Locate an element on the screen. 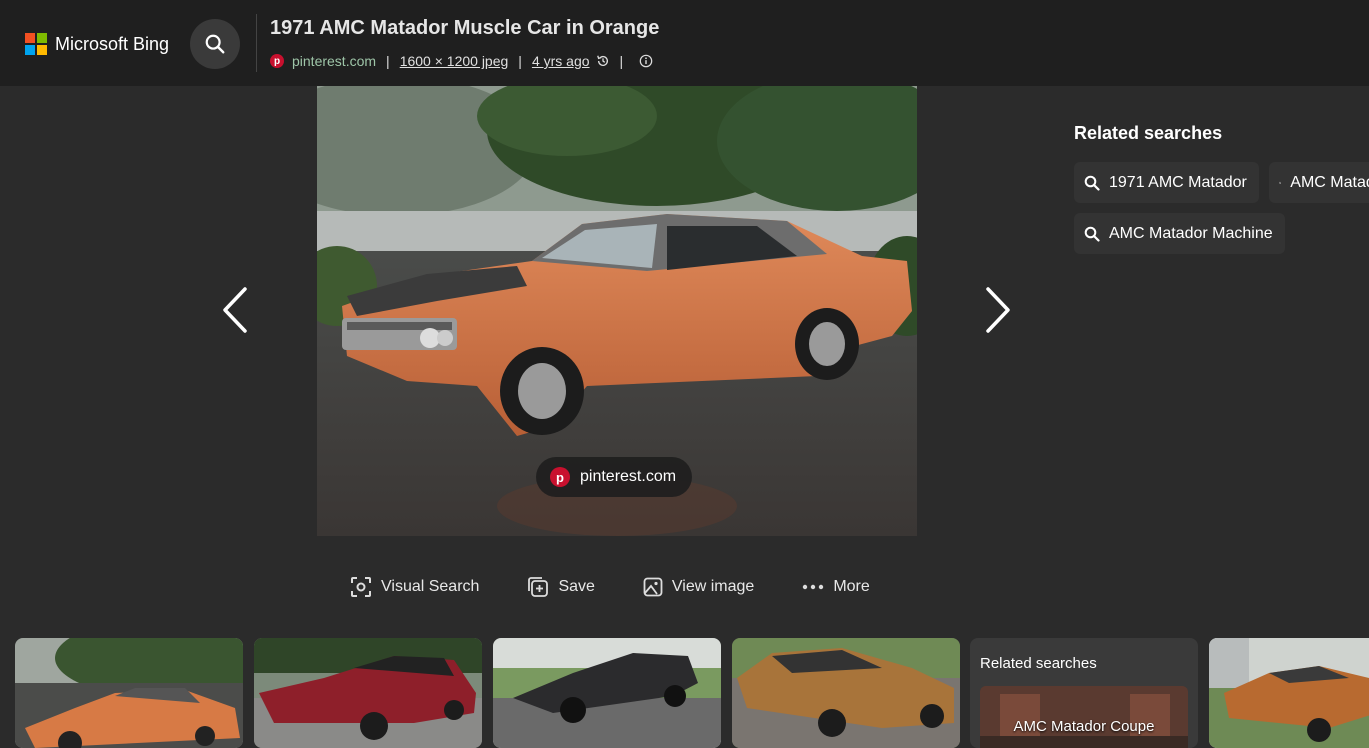  related-chip-label: AMC Matador is located at coordinates (1329, 182).